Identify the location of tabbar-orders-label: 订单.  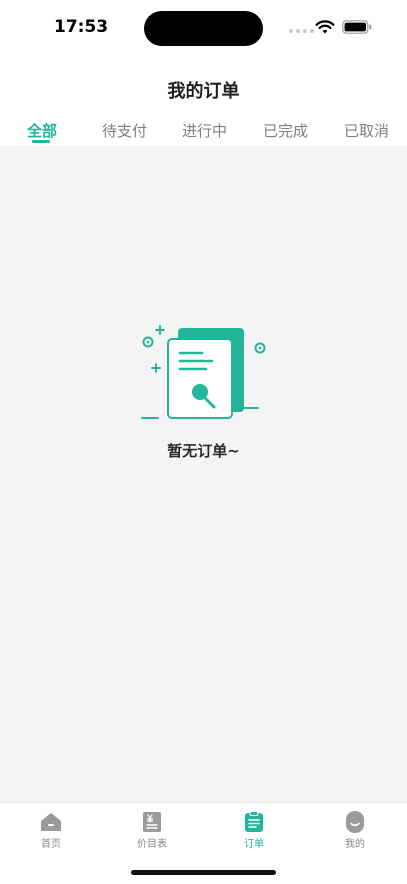
(254, 844).